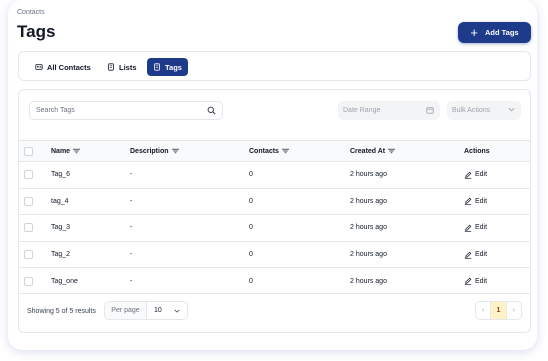 The height and width of the screenshot is (361, 548). Describe the element at coordinates (274, 201) in the screenshot. I see `table-row: tag_4 - 0 2 hours ago Edit` at that location.